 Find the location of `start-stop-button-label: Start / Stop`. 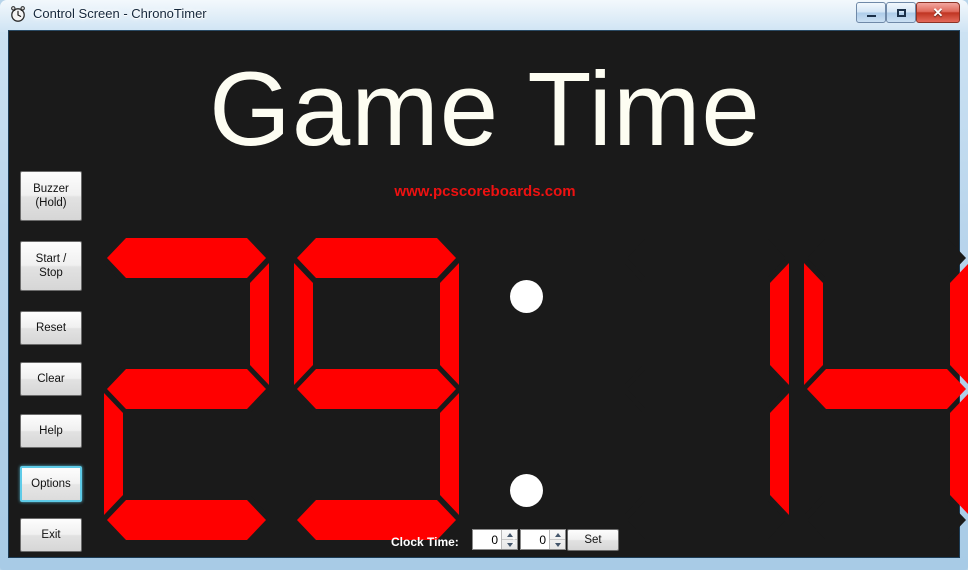

start-stop-button-label: Start / Stop is located at coordinates (51, 265).